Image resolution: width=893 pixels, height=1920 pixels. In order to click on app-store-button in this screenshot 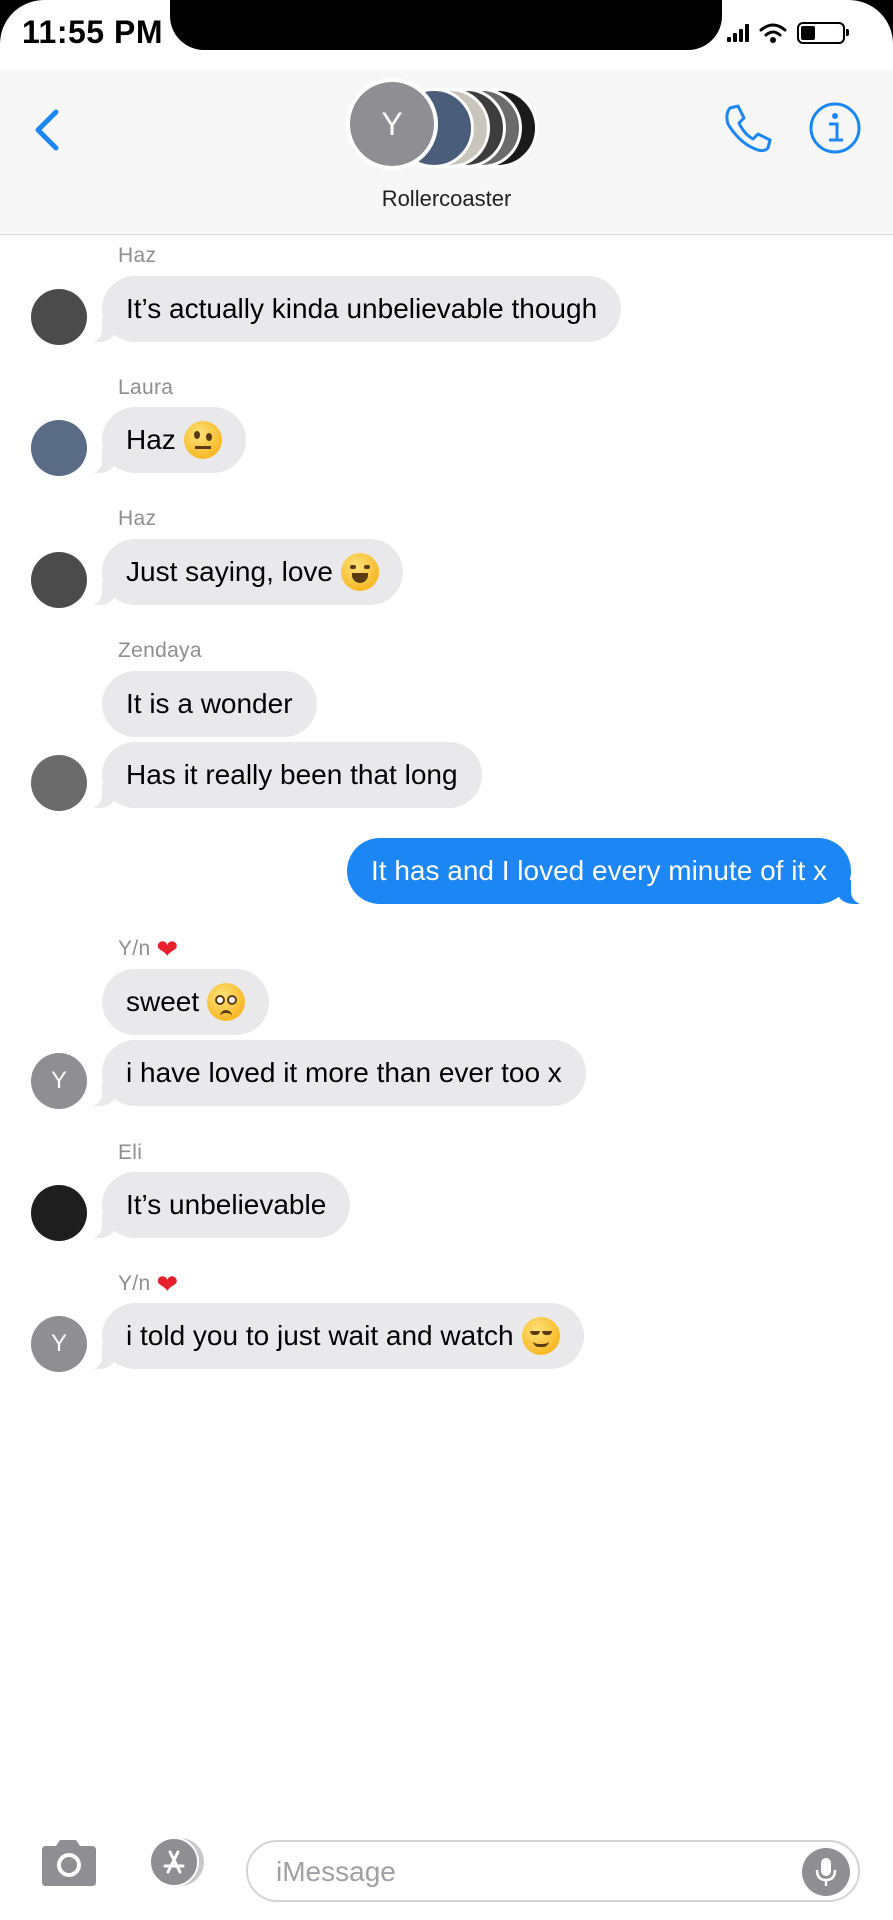, I will do `click(176, 1862)`.